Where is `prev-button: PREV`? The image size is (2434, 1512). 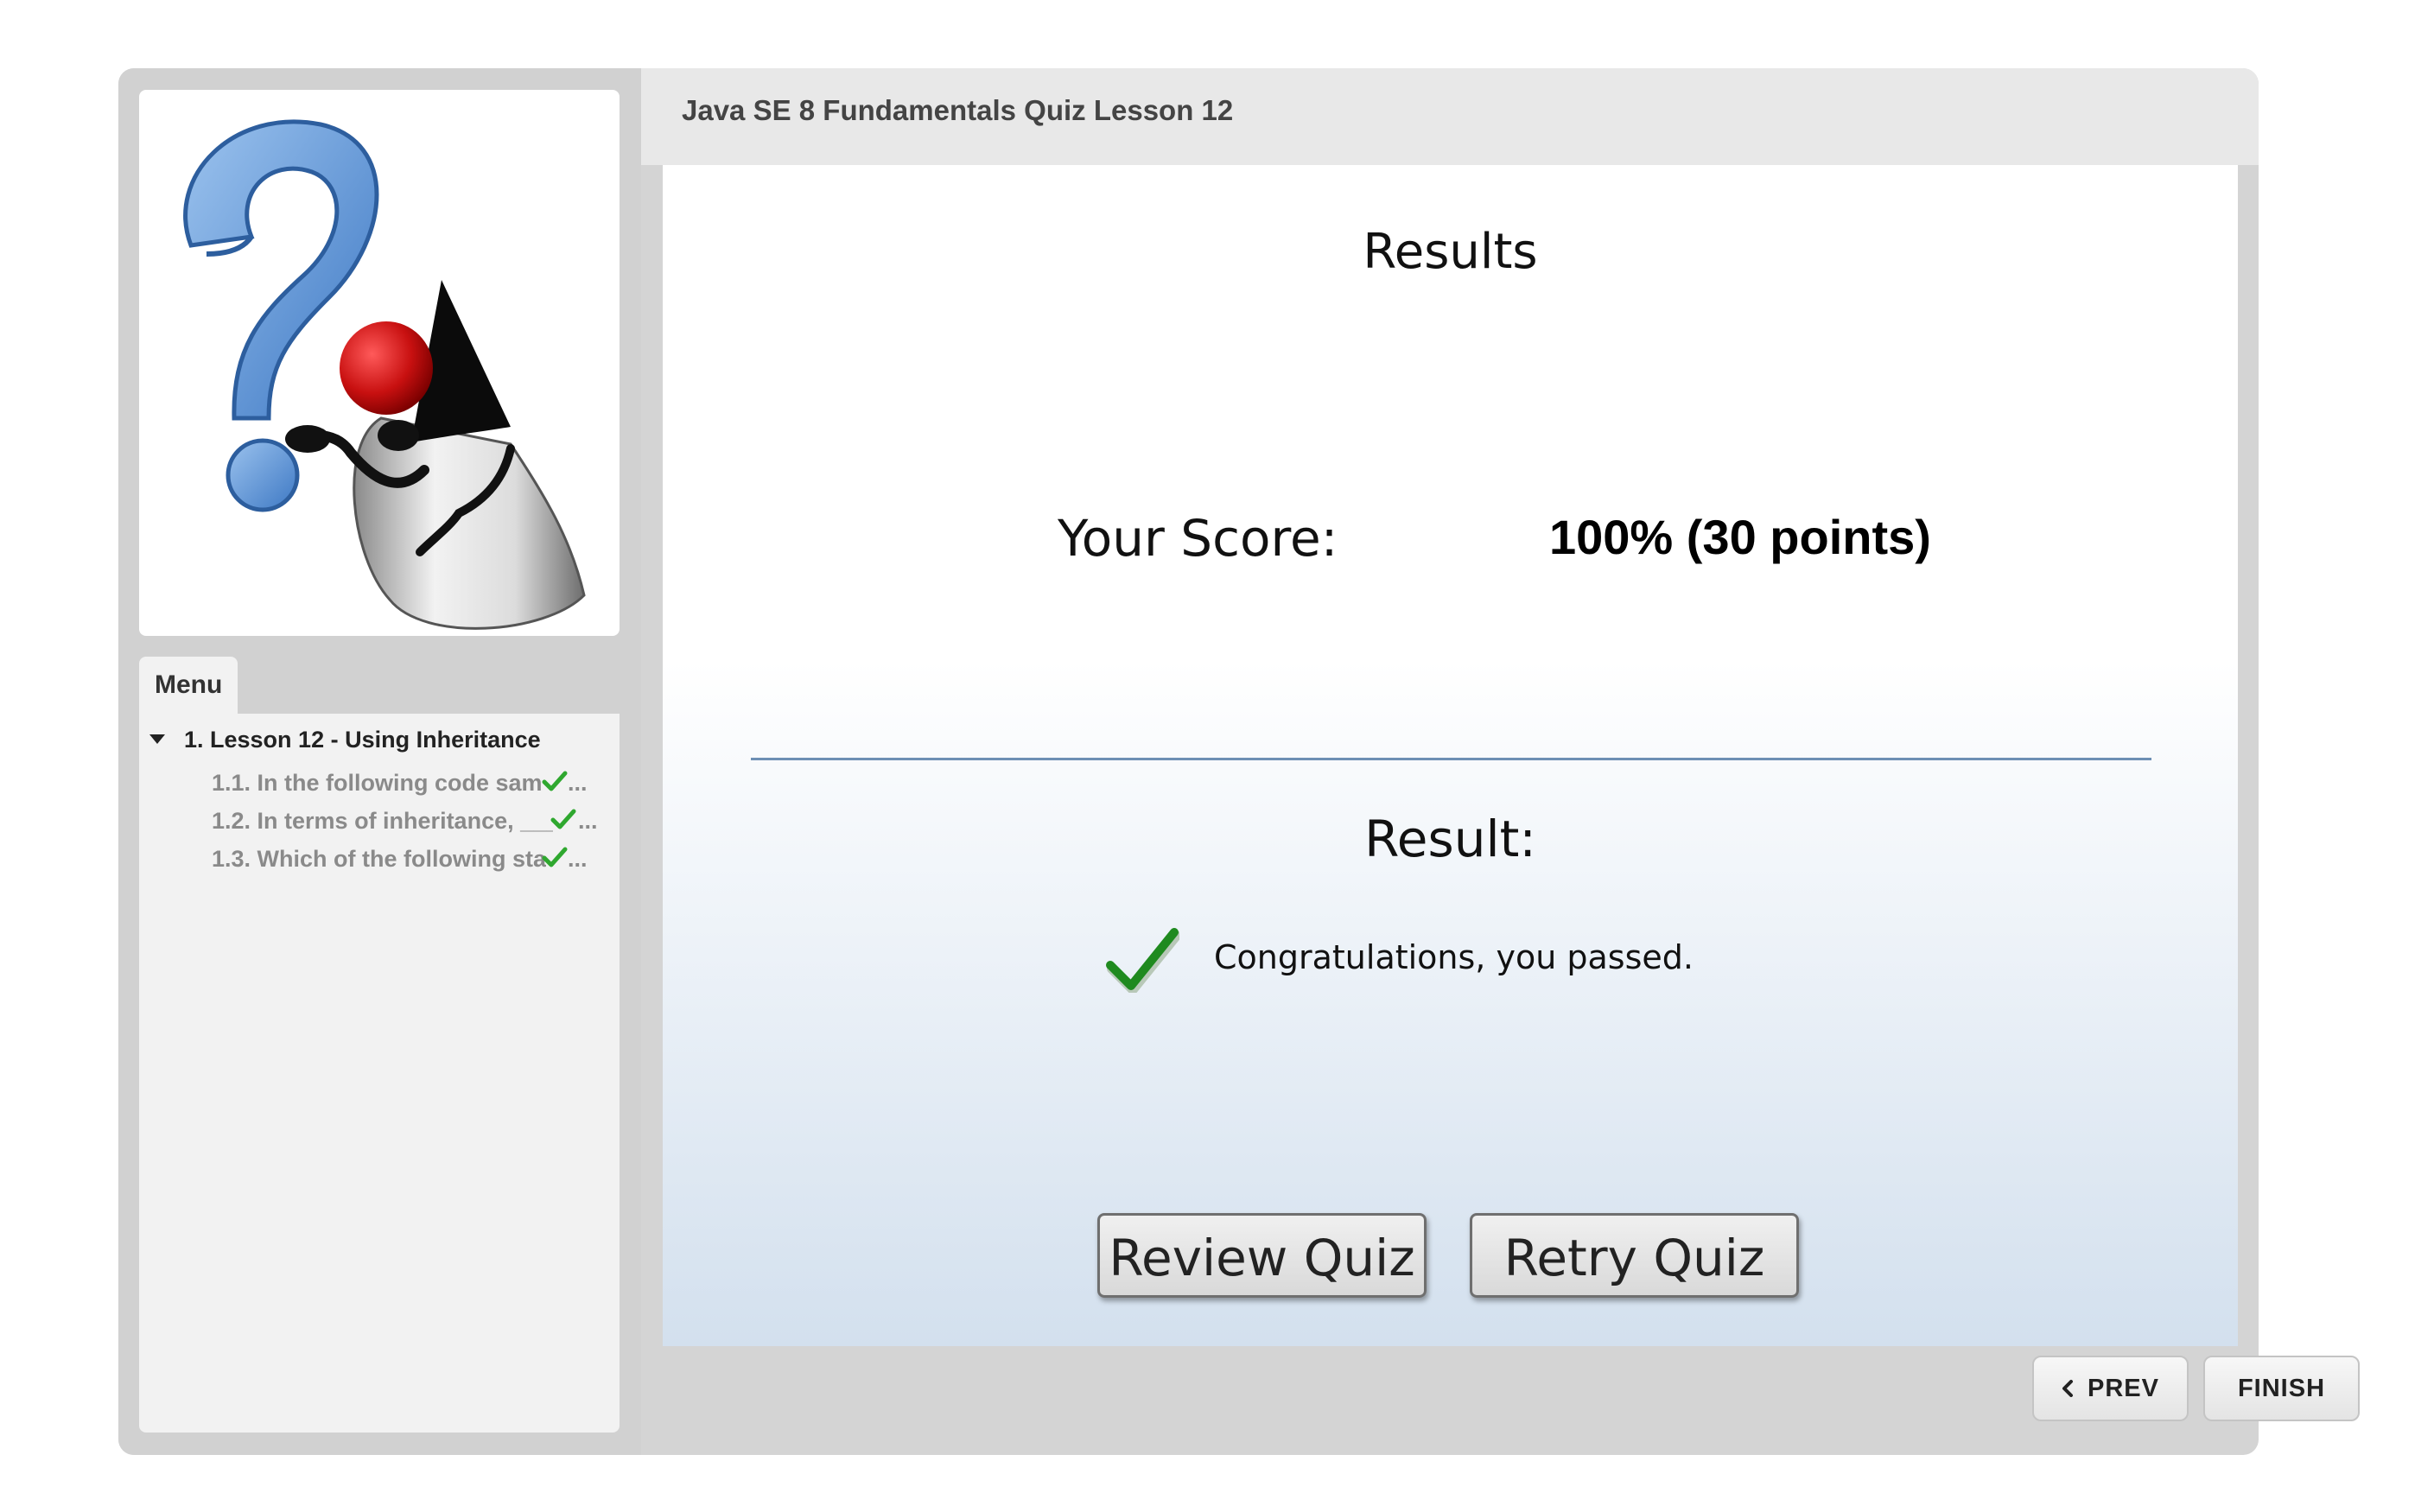 prev-button: PREV is located at coordinates (2110, 1388).